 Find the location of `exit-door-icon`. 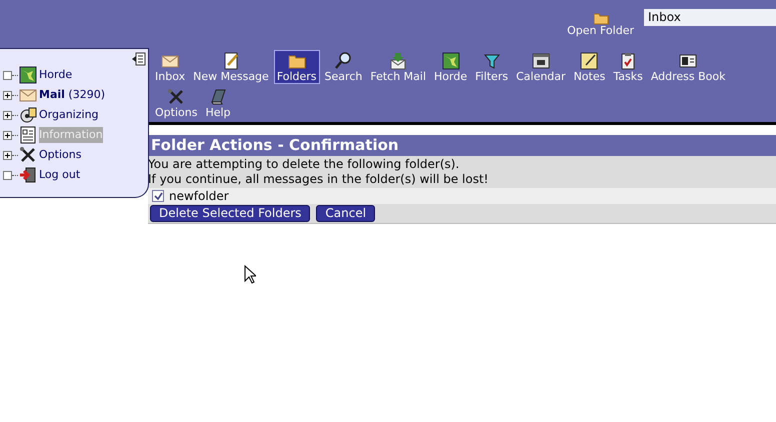

exit-door-icon is located at coordinates (28, 175).